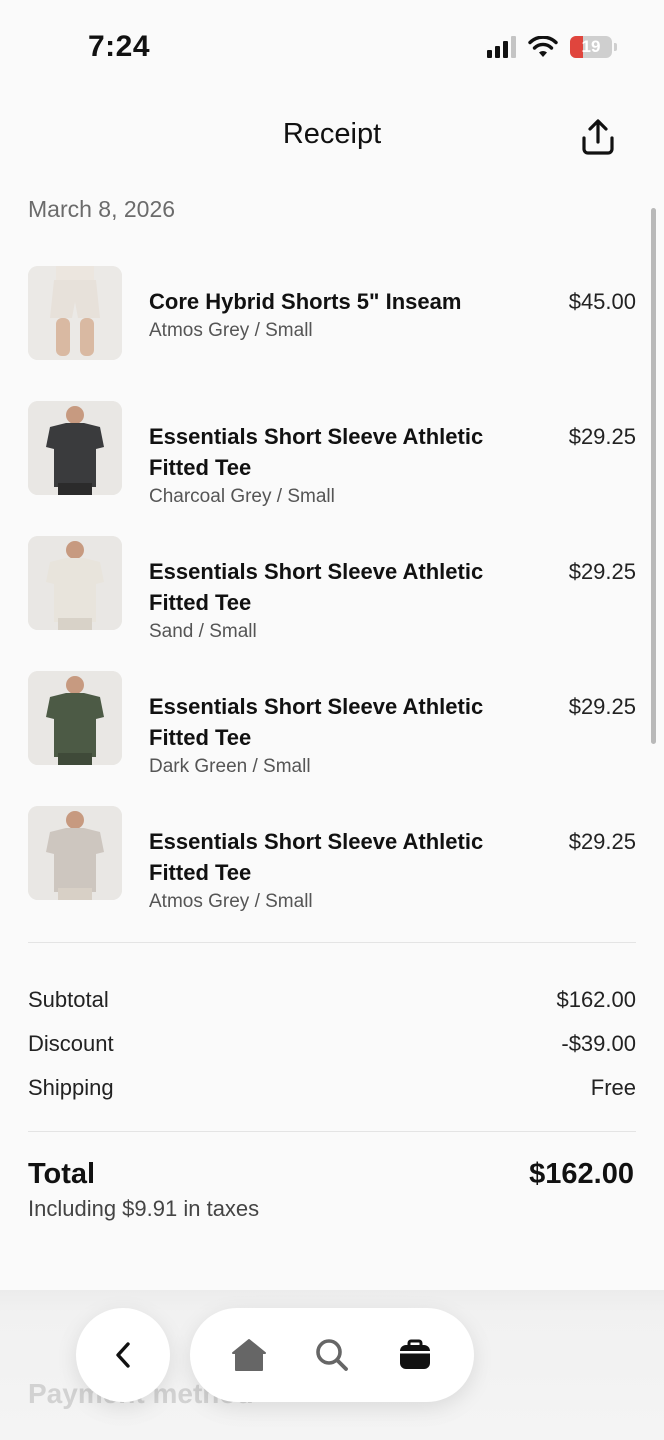 The height and width of the screenshot is (1440, 664). I want to click on nav-bag-button, so click(415, 1355).